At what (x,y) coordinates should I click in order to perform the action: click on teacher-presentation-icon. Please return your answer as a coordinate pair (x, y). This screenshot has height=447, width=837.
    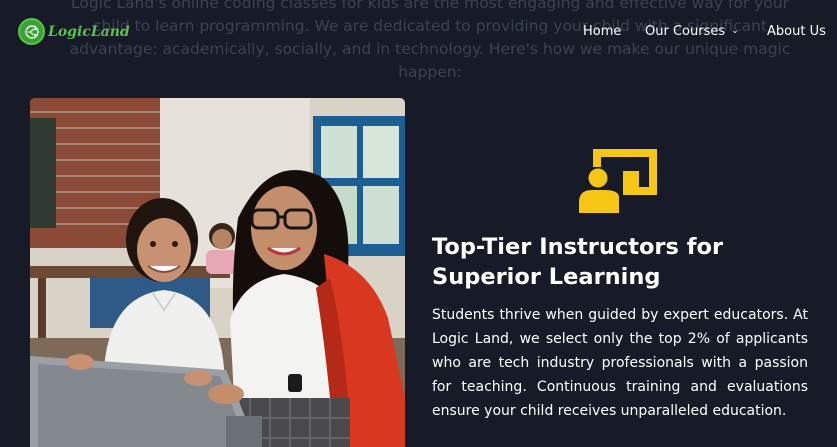
    Looking at the image, I should click on (619, 182).